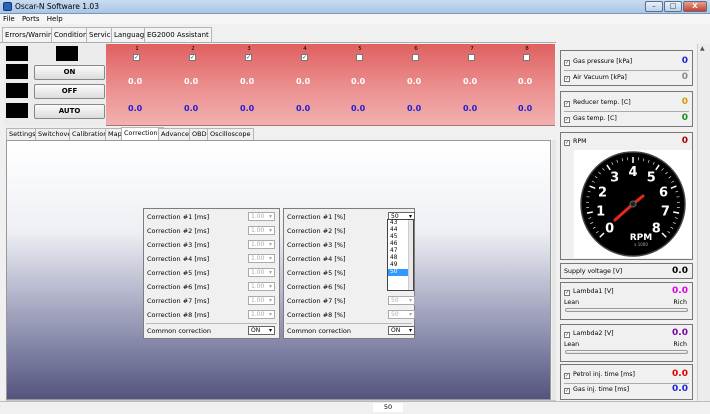  What do you see at coordinates (703, 229) in the screenshot?
I see `right-scrollbar: ▲ ▼` at bounding box center [703, 229].